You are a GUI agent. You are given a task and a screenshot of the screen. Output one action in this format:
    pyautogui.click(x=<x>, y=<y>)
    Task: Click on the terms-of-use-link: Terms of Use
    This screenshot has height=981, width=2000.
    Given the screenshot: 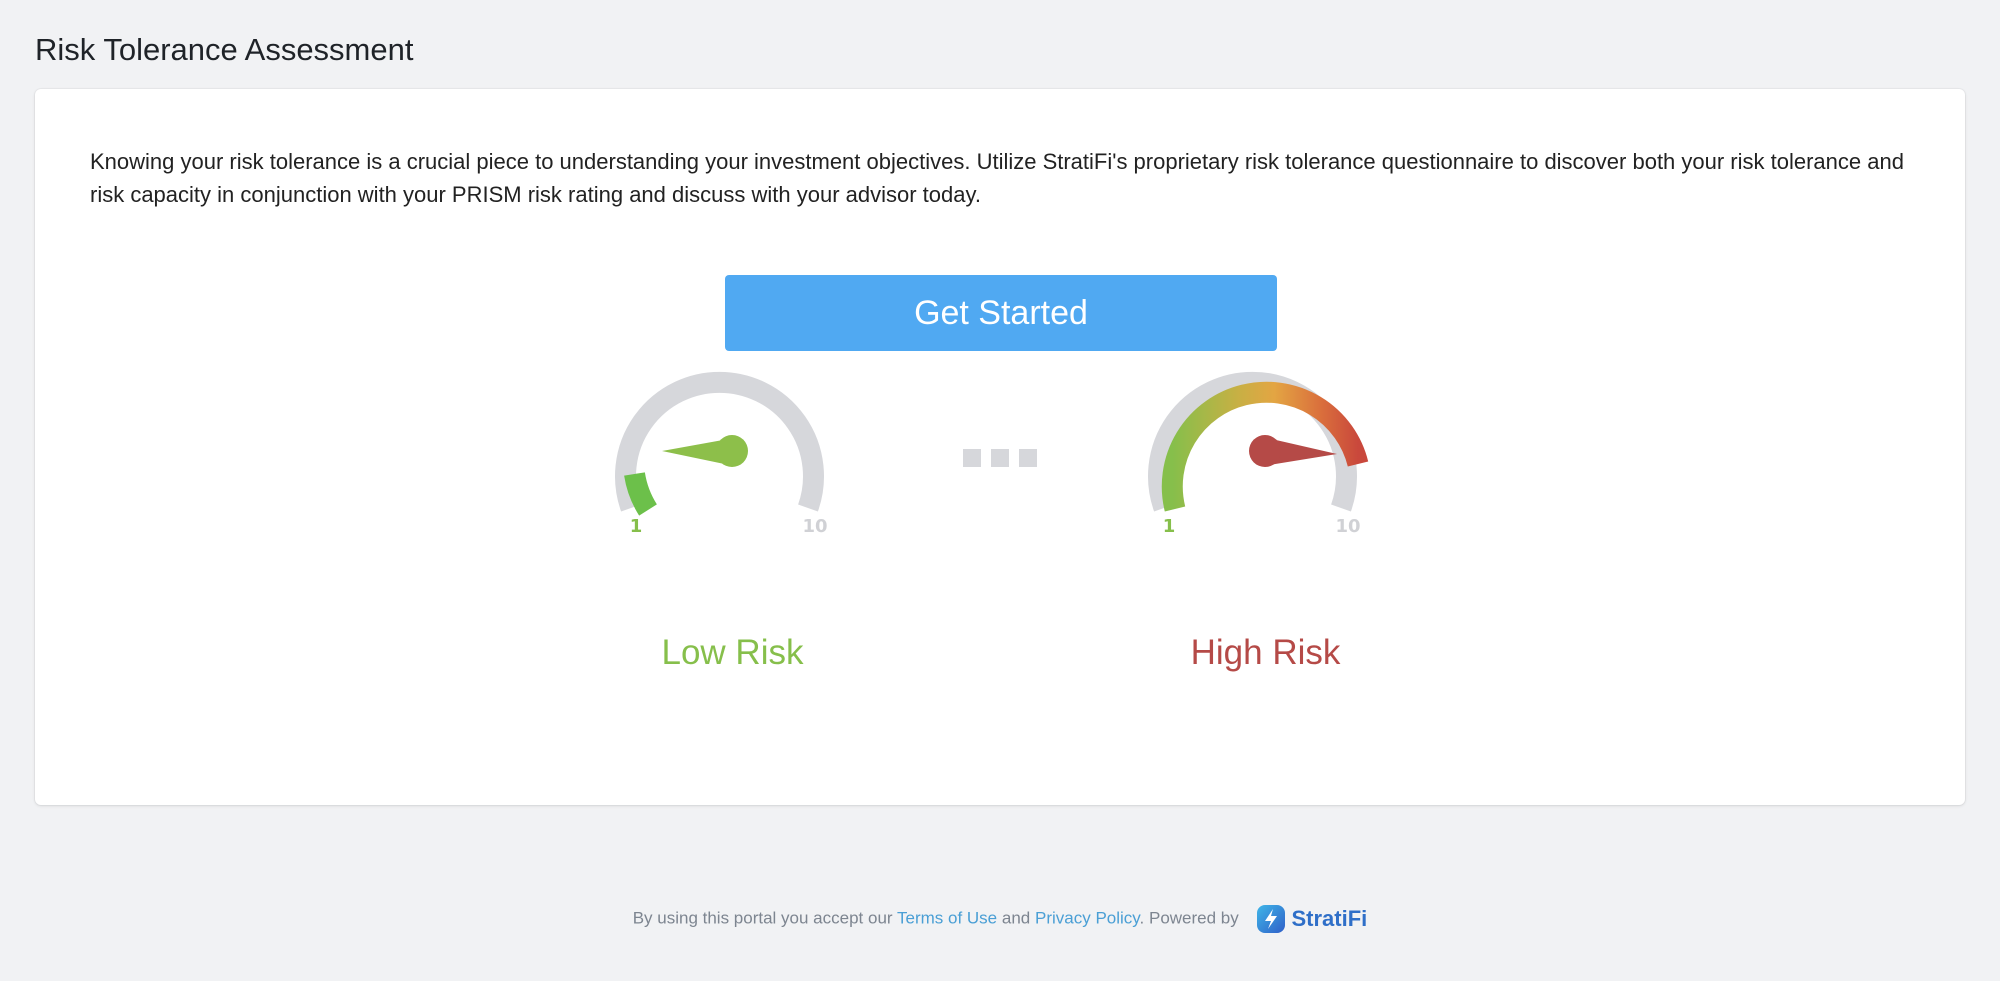 What is the action you would take?
    pyautogui.click(x=947, y=917)
    